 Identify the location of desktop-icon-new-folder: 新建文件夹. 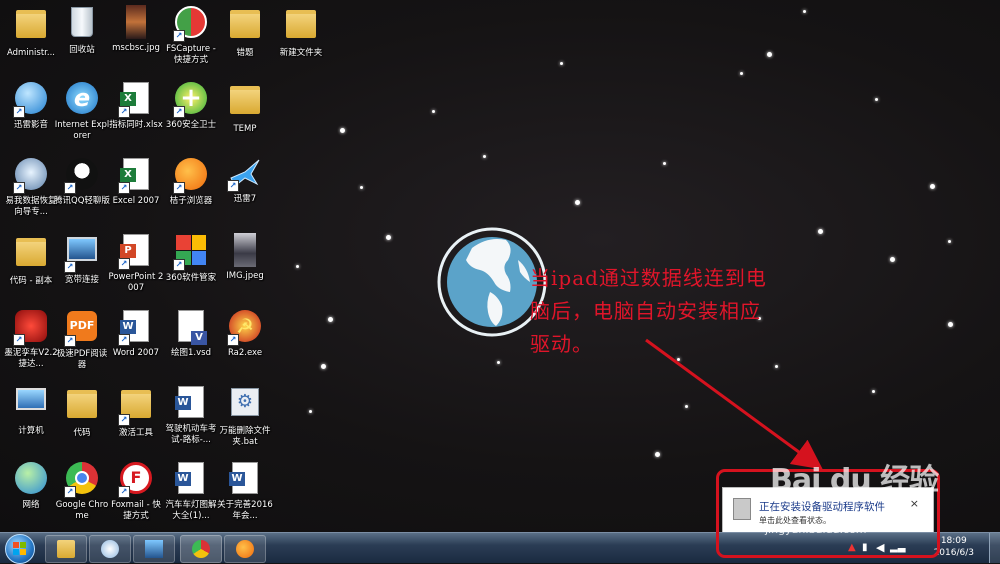
(301, 31).